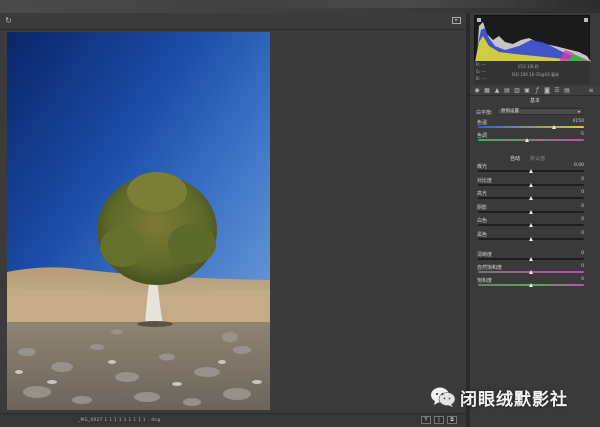 The height and width of the screenshot is (427, 600). Describe the element at coordinates (456, 20) in the screenshot. I see `fullscreen-icon: ▸` at that location.